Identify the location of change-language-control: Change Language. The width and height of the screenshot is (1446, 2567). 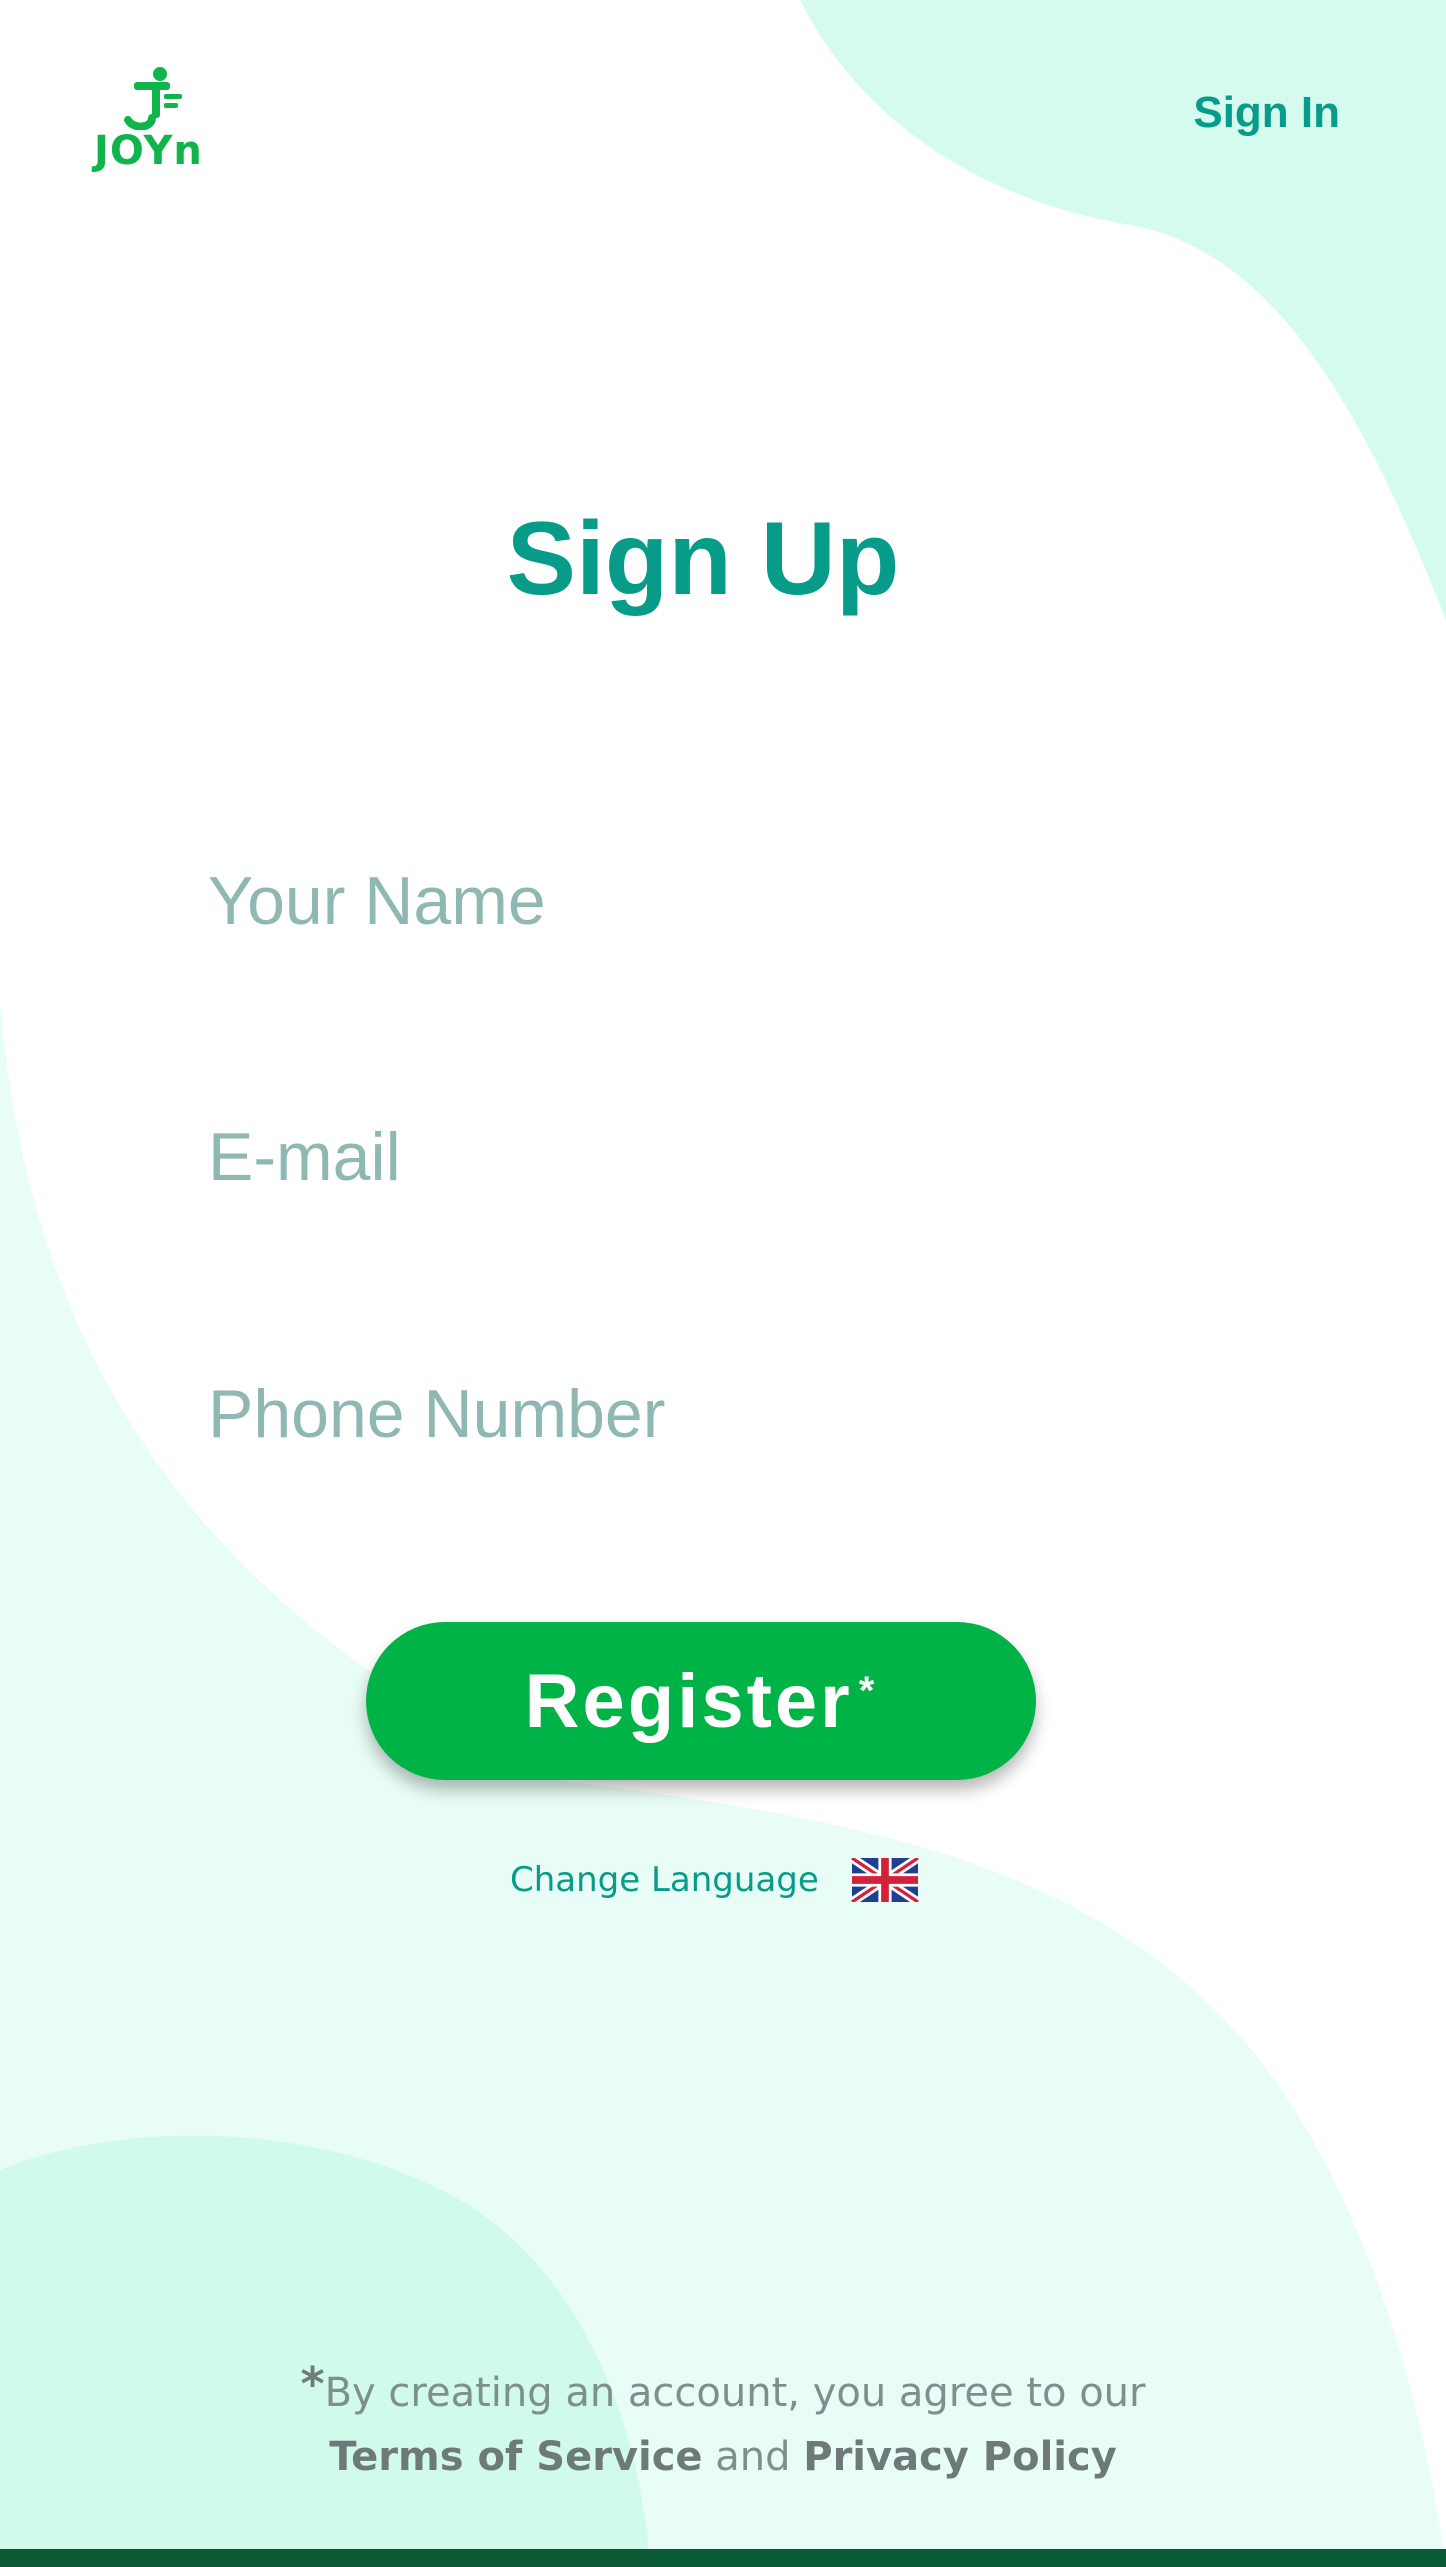
(714, 1880).